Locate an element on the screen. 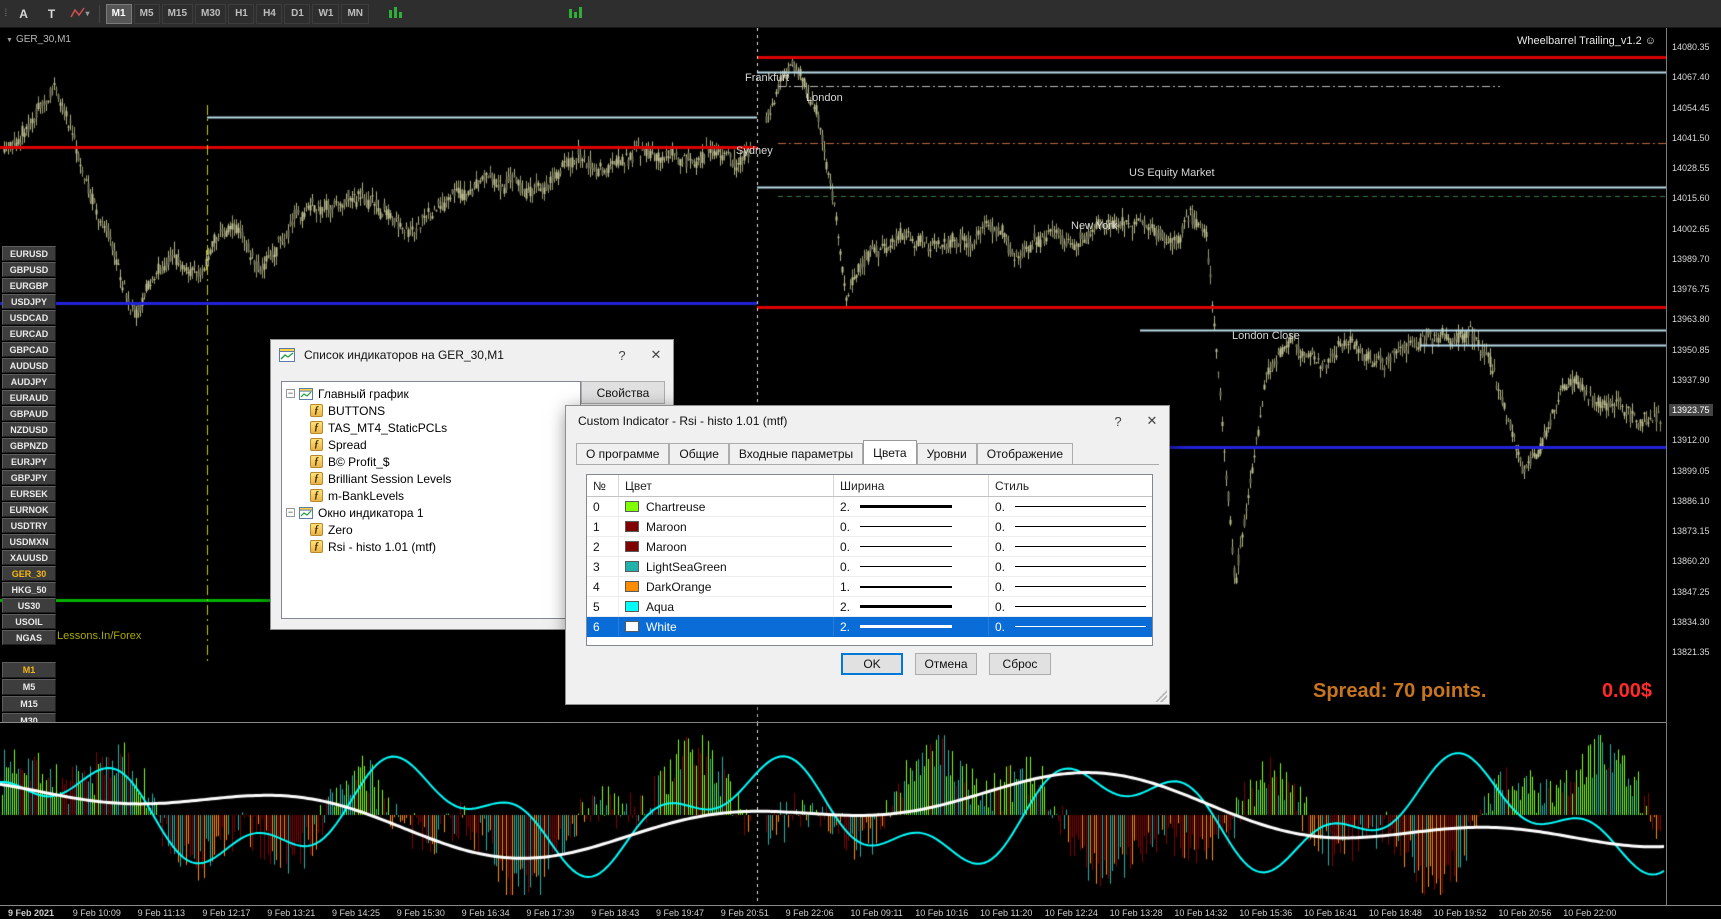 The image size is (1721, 919). color-row-4: 4 DarkOrange 1. 0. is located at coordinates (869, 587).